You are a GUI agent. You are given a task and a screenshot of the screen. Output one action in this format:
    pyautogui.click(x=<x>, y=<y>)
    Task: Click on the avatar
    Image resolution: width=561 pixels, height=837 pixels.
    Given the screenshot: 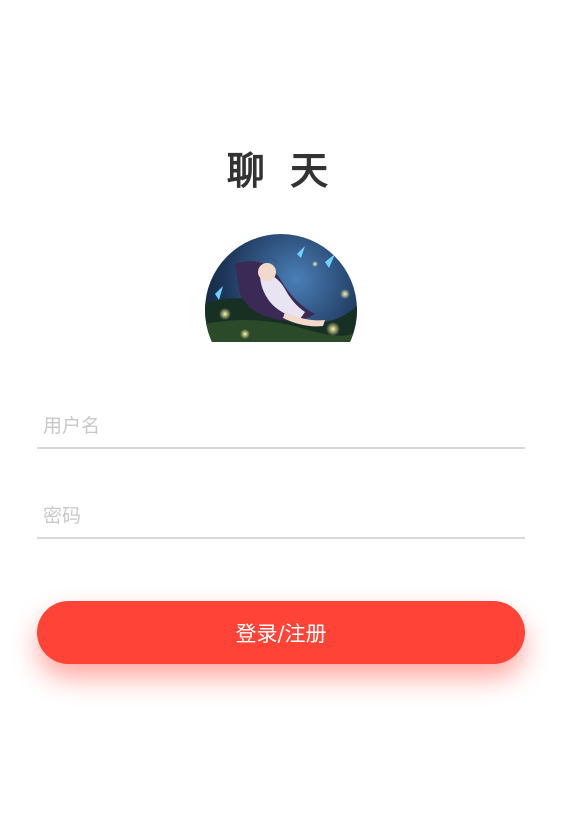 What is the action you would take?
    pyautogui.click(x=281, y=288)
    